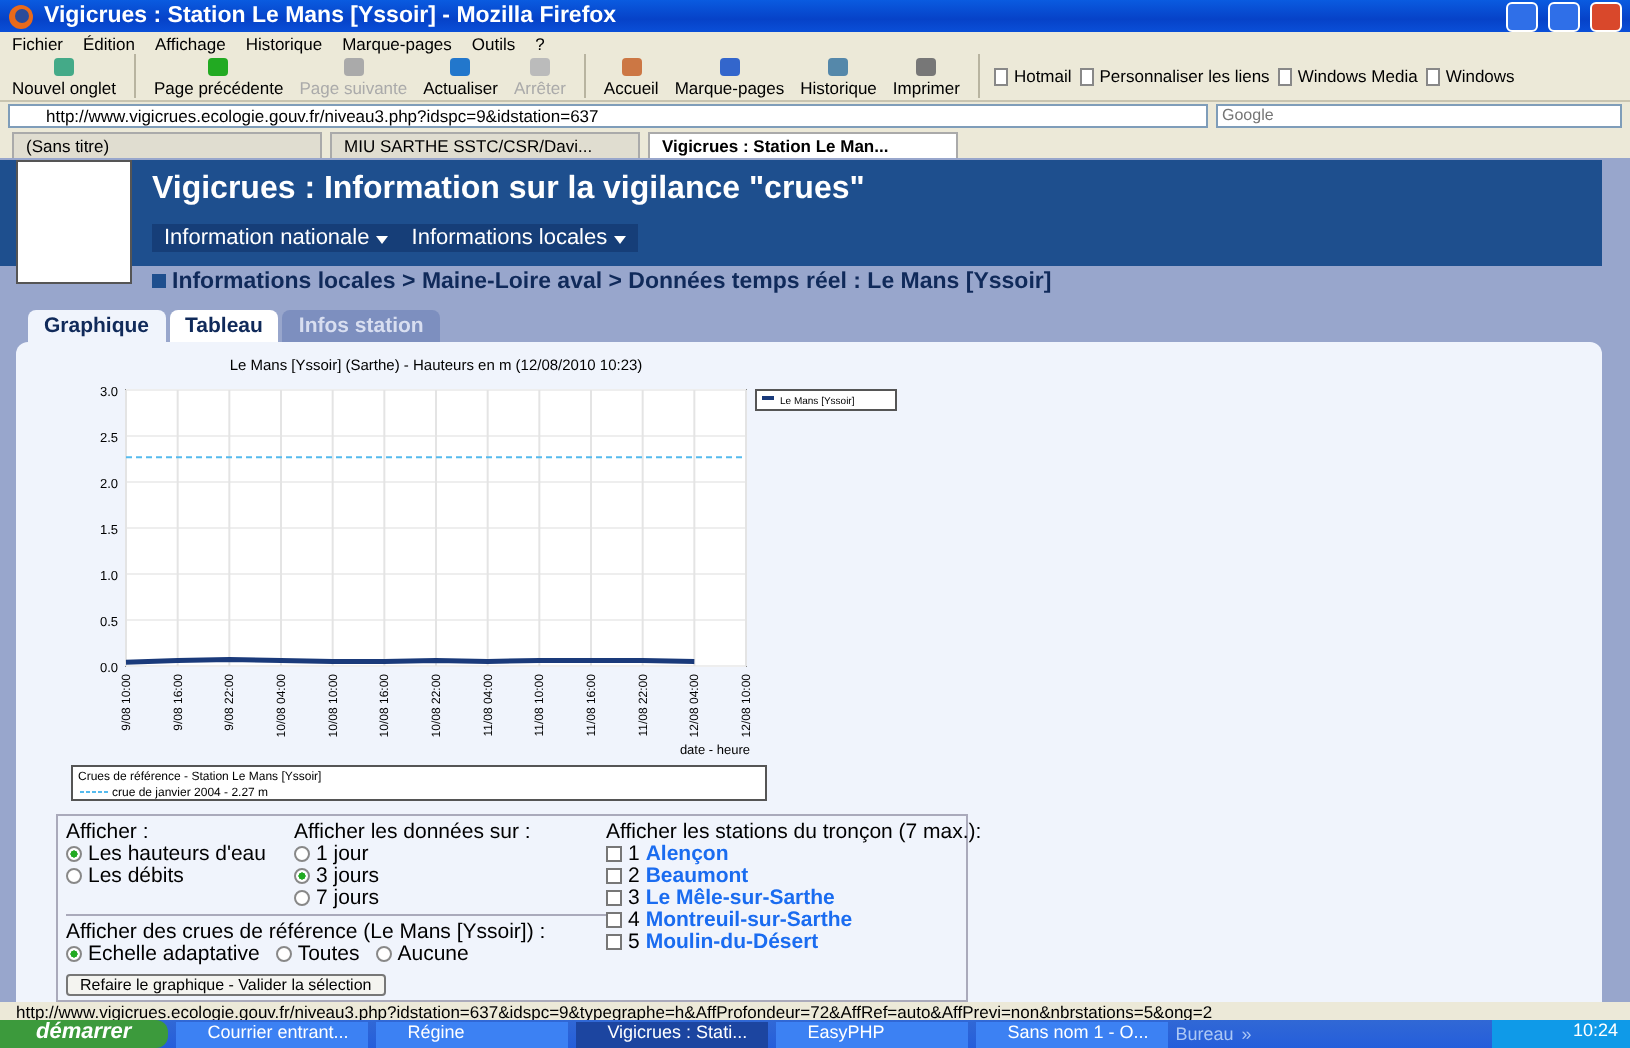  I want to click on breadcrumb: Informations locales > Maine-Loire aval > Données temps réel : Le Mans [Yssoir], so click(801, 281).